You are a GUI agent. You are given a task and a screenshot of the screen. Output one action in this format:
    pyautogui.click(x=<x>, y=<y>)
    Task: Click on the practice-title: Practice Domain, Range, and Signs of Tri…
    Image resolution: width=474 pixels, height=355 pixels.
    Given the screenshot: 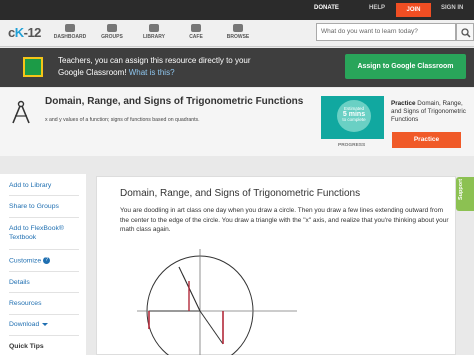 What is the action you would take?
    pyautogui.click(x=428, y=112)
    